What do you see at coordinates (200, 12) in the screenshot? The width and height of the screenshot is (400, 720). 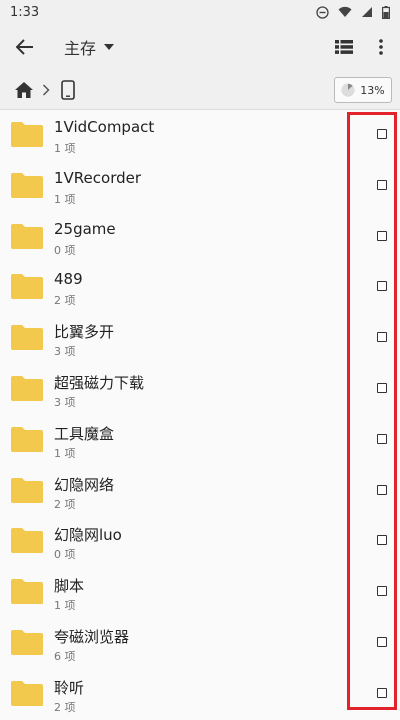 I see `status-bar: 1:33` at bounding box center [200, 12].